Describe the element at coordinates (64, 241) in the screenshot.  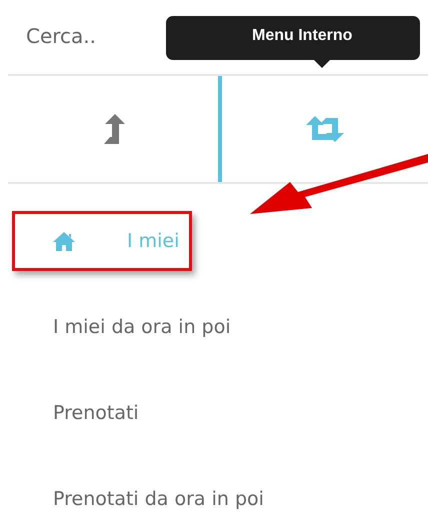
I see `home-icon` at that location.